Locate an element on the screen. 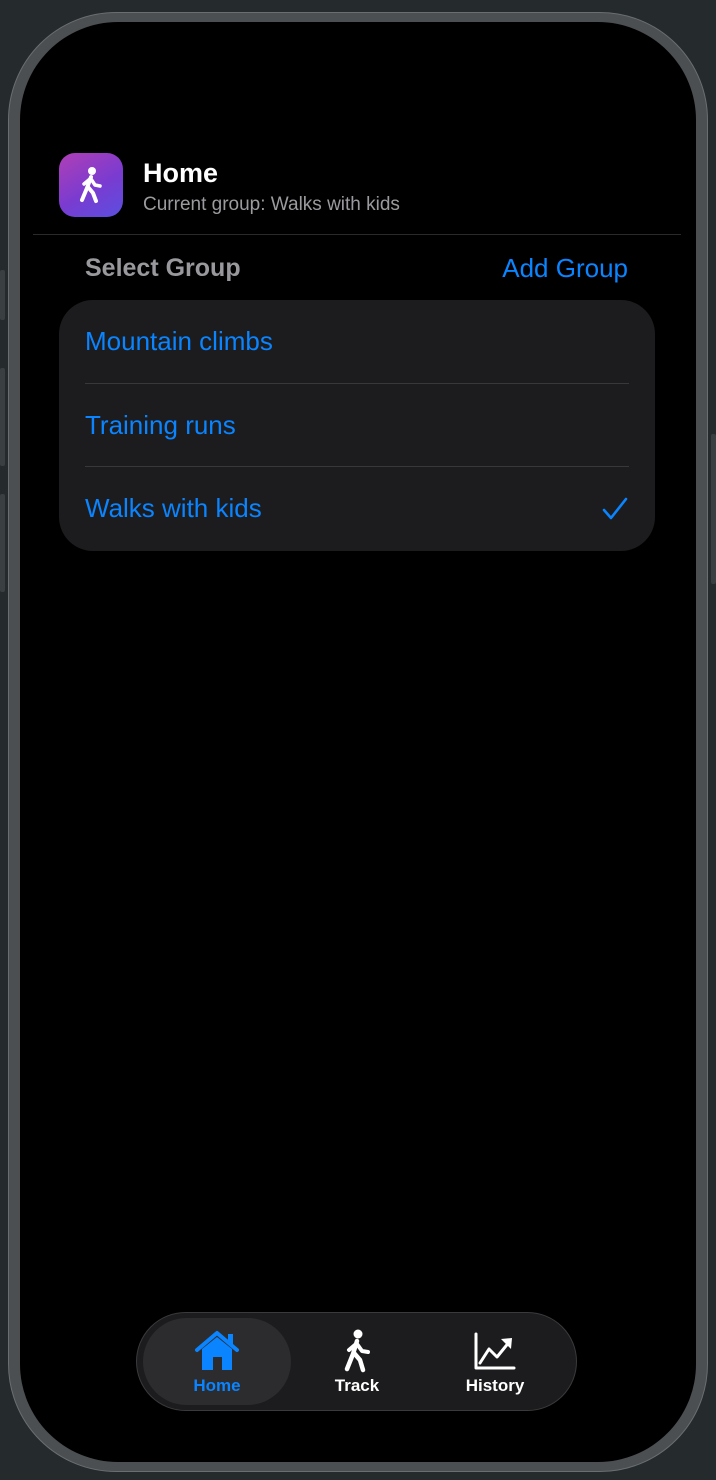  group-label: Mountain climbs is located at coordinates (179, 341).